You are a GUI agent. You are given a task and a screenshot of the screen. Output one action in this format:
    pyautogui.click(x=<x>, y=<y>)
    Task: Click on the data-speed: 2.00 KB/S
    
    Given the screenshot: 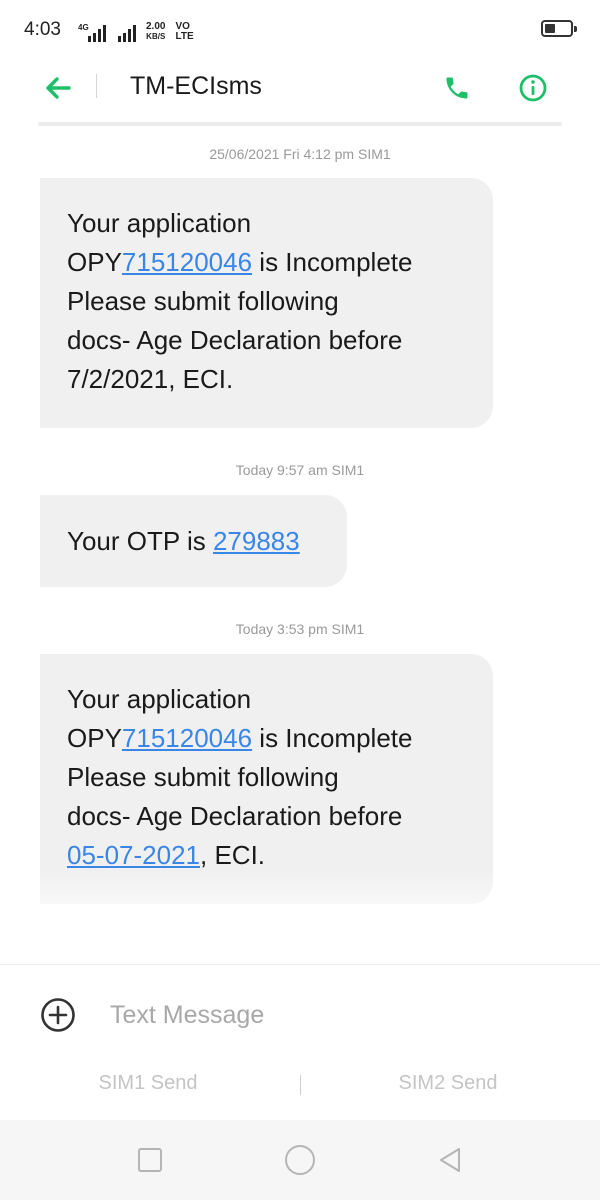 What is the action you would take?
    pyautogui.click(x=156, y=31)
    